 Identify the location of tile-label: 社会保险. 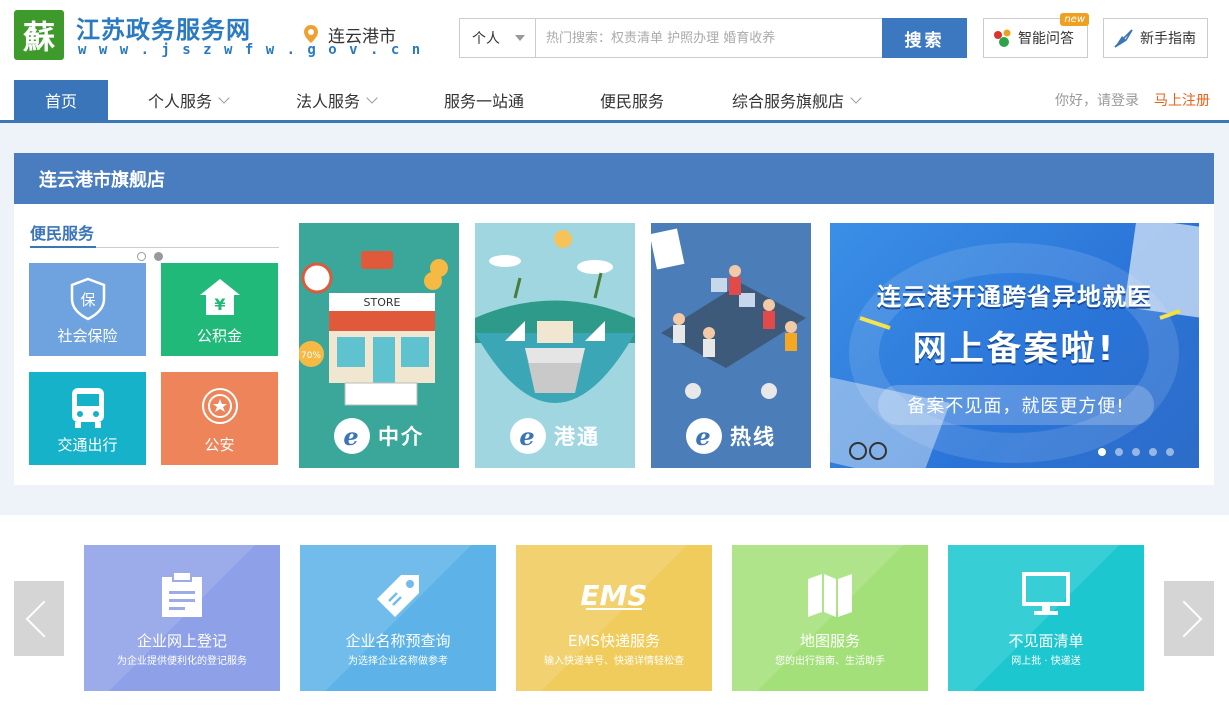
(87, 336).